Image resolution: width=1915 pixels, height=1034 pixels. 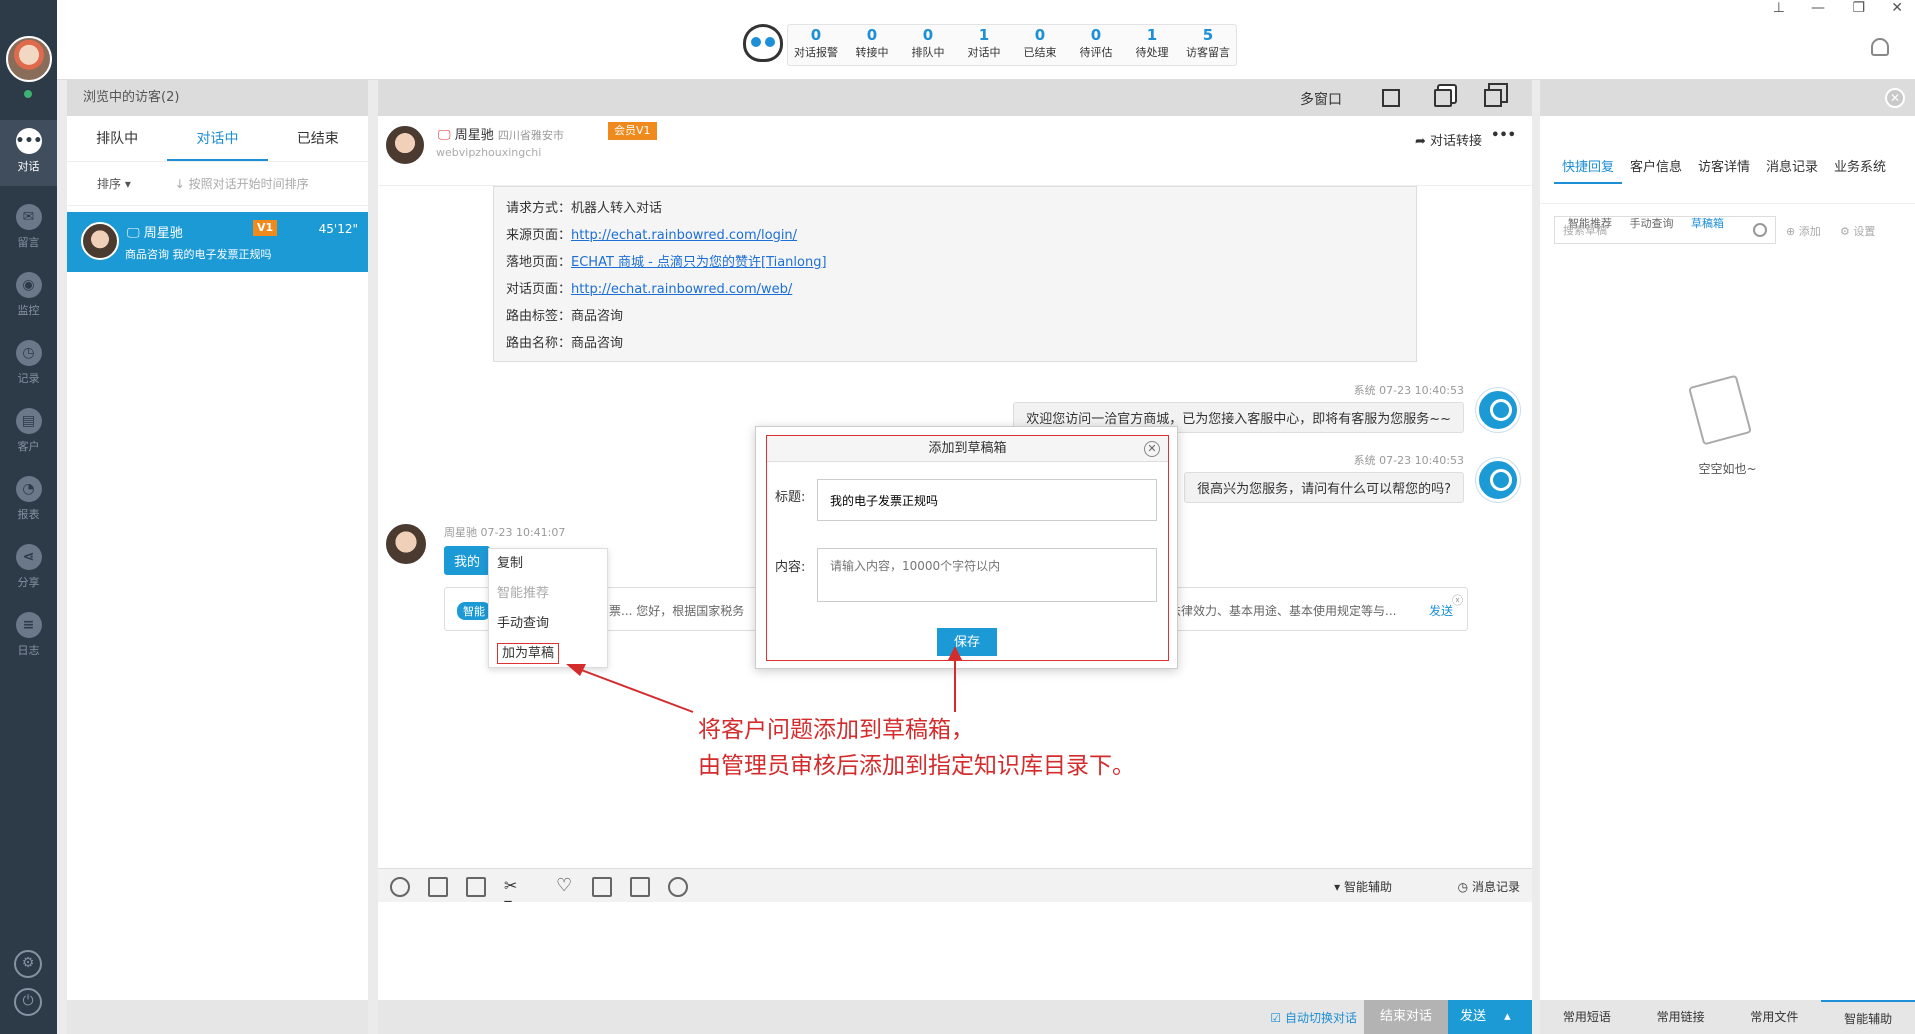 What do you see at coordinates (1363, 886) in the screenshot?
I see `smart-assist-toggle: ▾ 智能辅助` at bounding box center [1363, 886].